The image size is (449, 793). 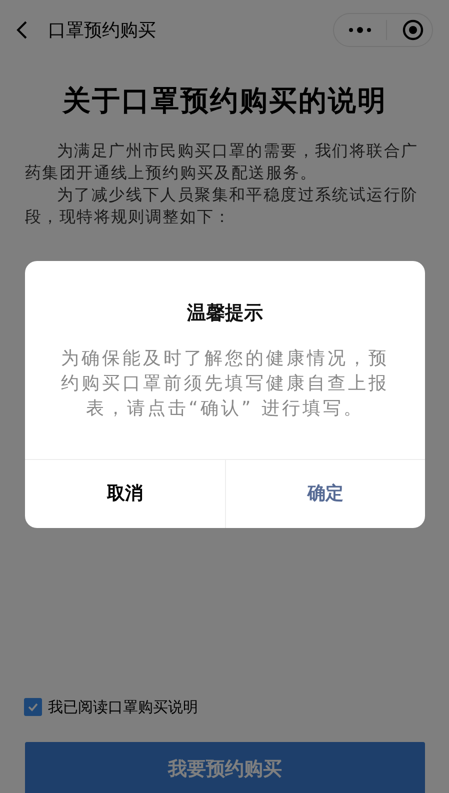 What do you see at coordinates (123, 707) in the screenshot?
I see `agreement-label: 我已阅读口罩购买说明` at bounding box center [123, 707].